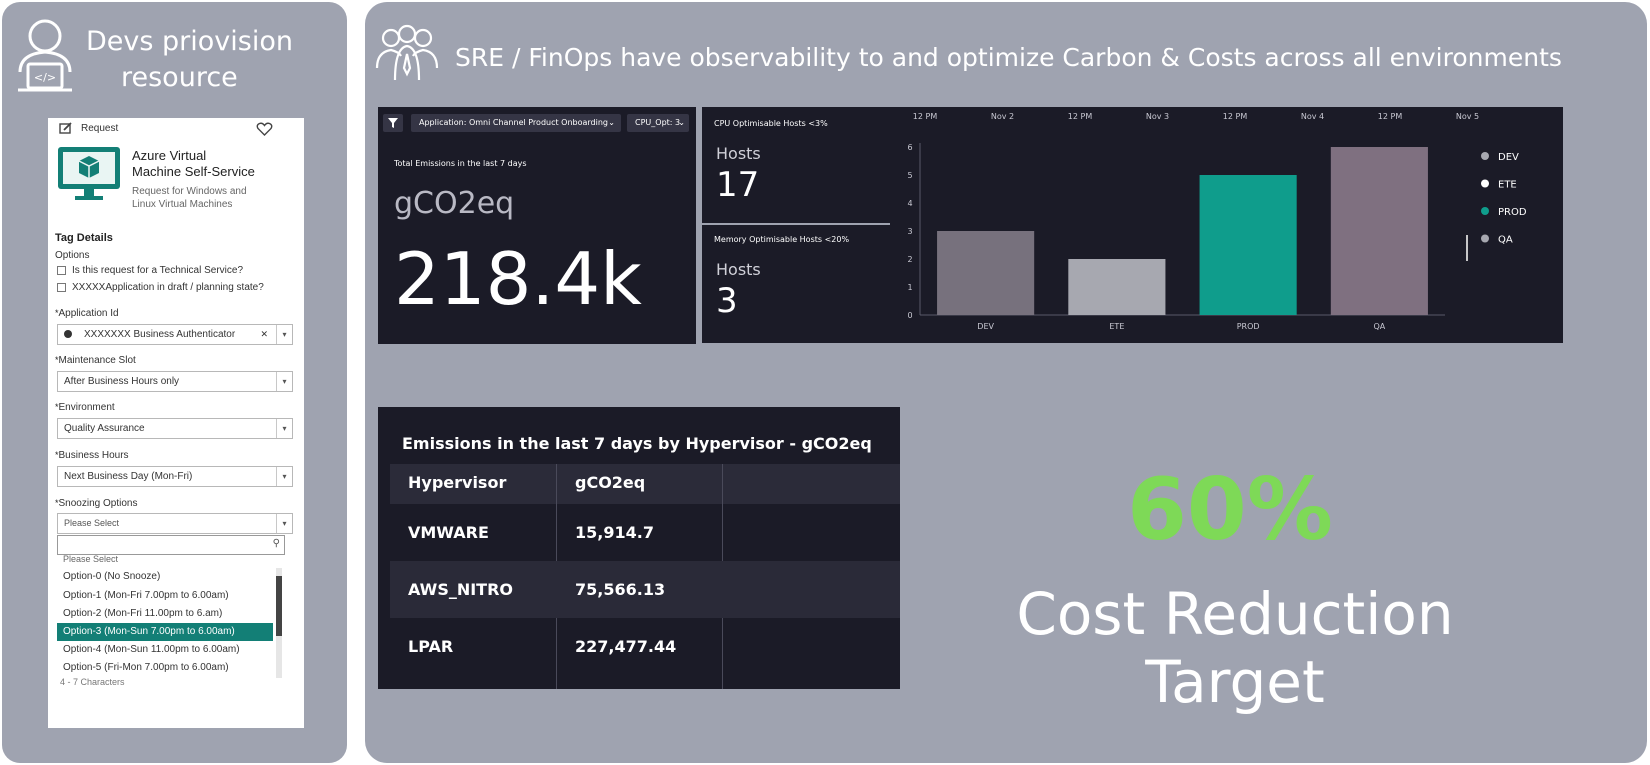 The image size is (1650, 765). Describe the element at coordinates (614, 532) in the screenshot. I see `emissions-cell: 15,914.7` at that location.